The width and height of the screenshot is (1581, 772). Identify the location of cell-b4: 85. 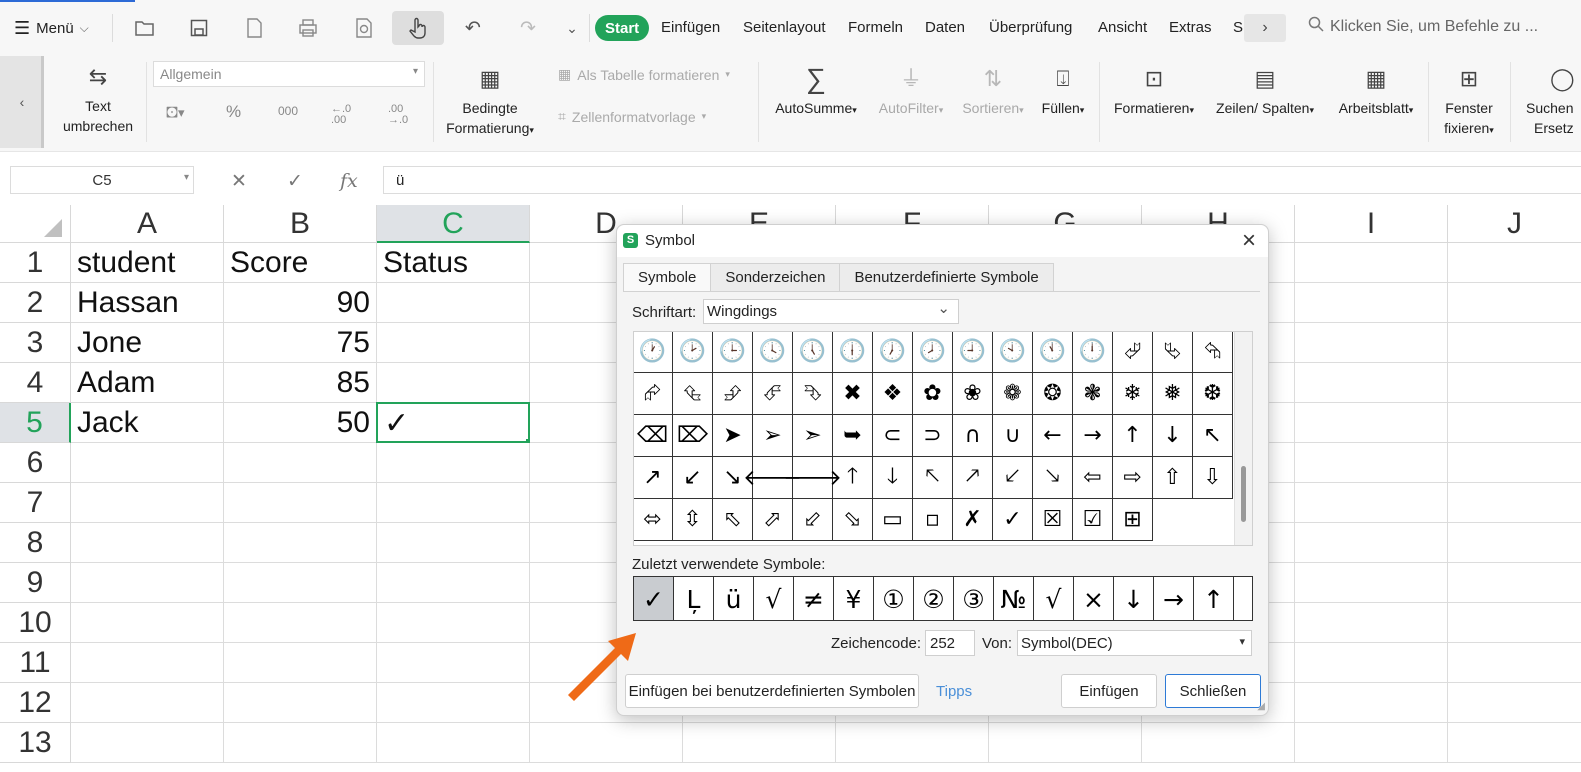
(300, 383).